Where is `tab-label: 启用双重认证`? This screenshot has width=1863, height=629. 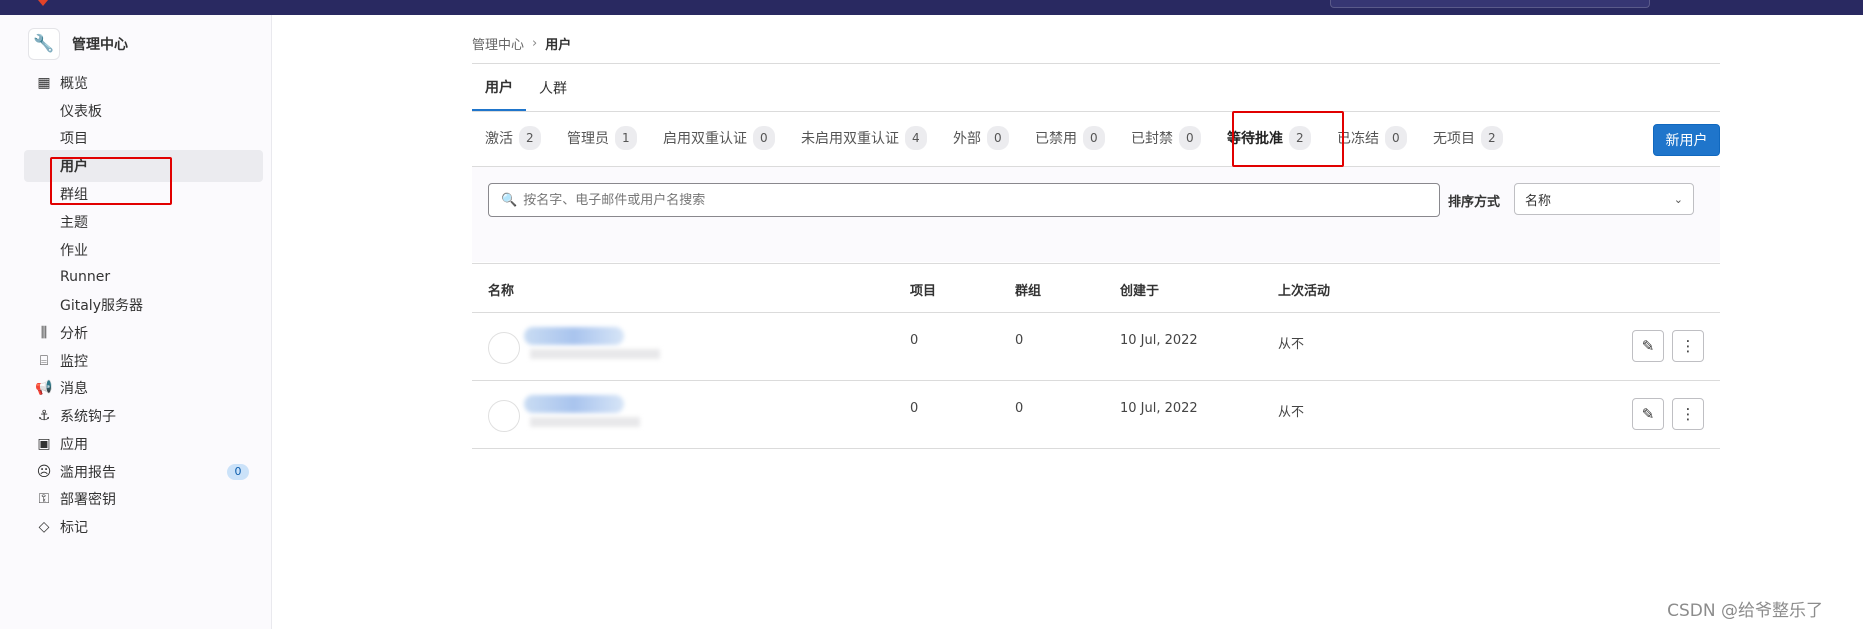 tab-label: 启用双重认证 is located at coordinates (705, 139).